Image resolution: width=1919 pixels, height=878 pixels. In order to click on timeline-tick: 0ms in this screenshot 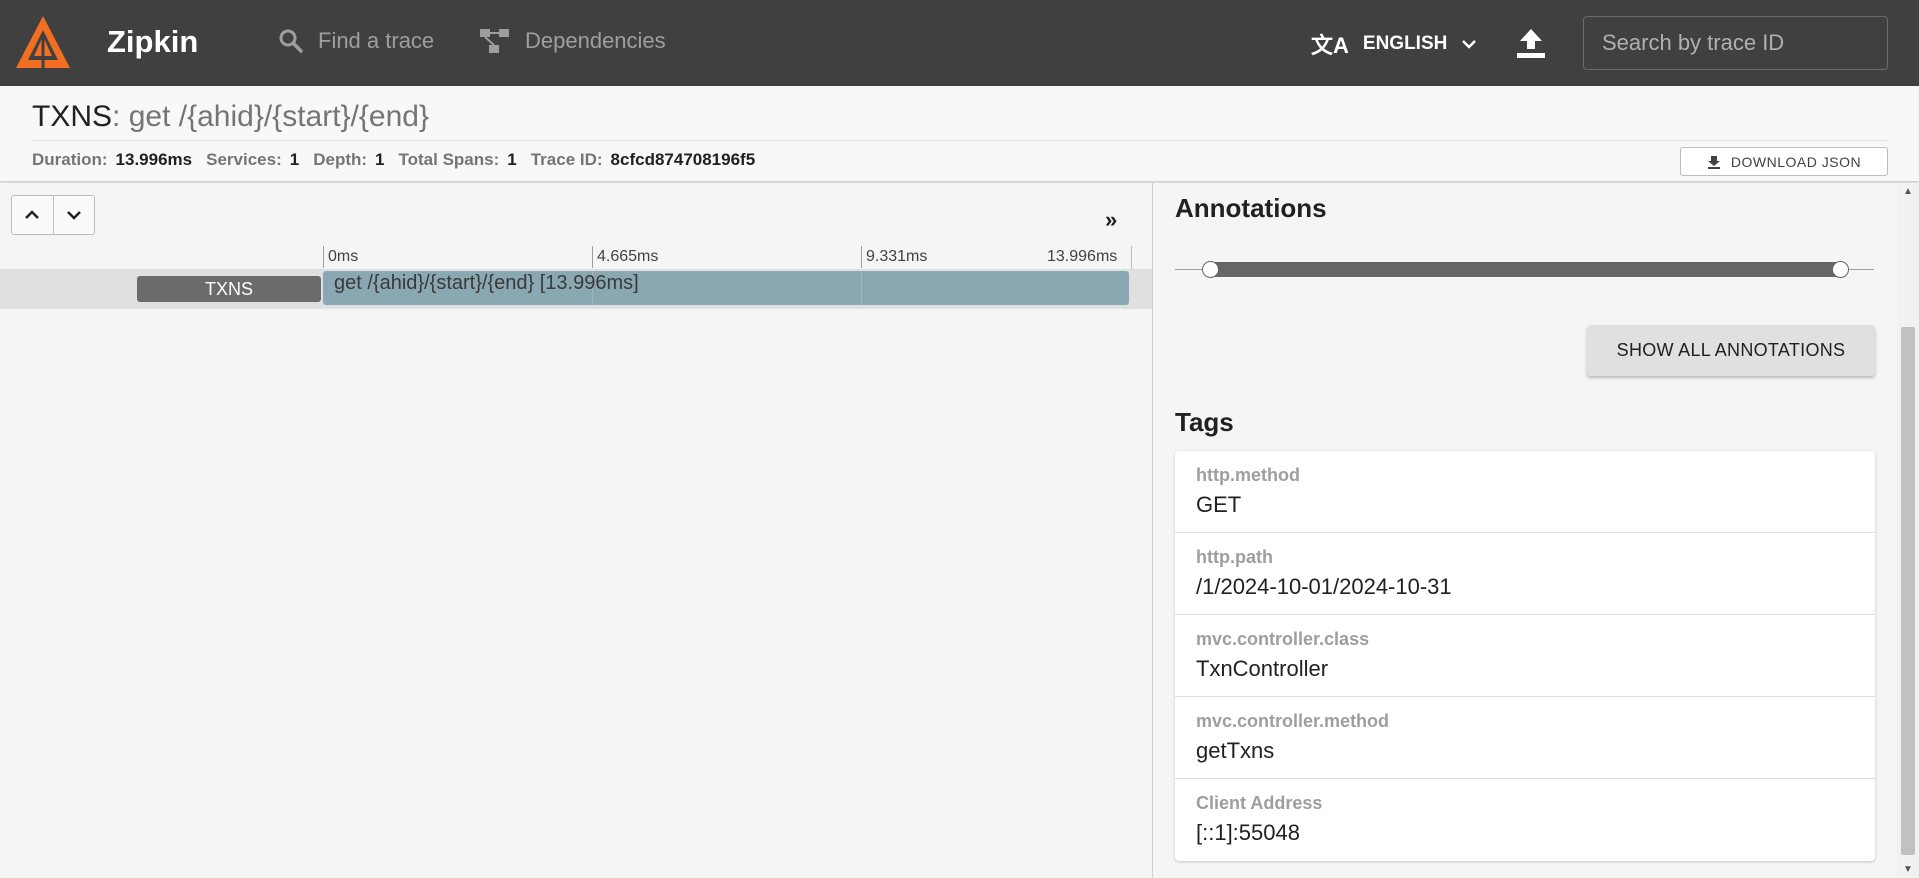, I will do `click(340, 257)`.